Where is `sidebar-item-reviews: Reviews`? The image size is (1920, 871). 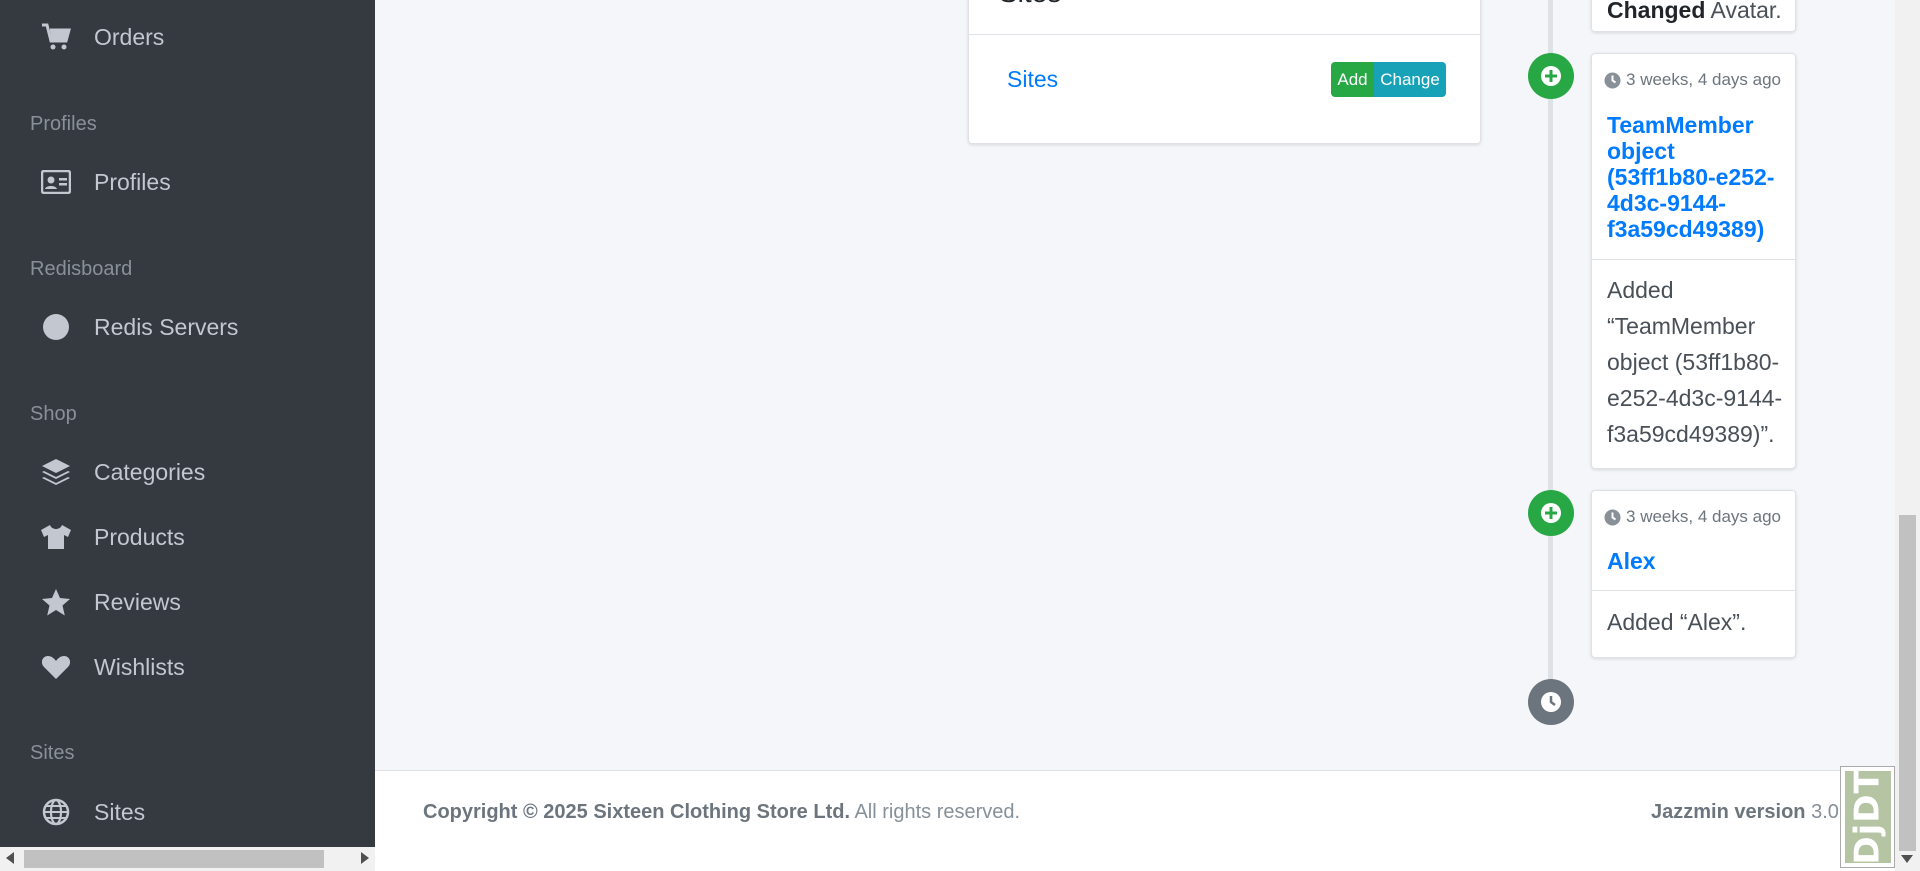
sidebar-item-reviews: Reviews is located at coordinates (187, 602).